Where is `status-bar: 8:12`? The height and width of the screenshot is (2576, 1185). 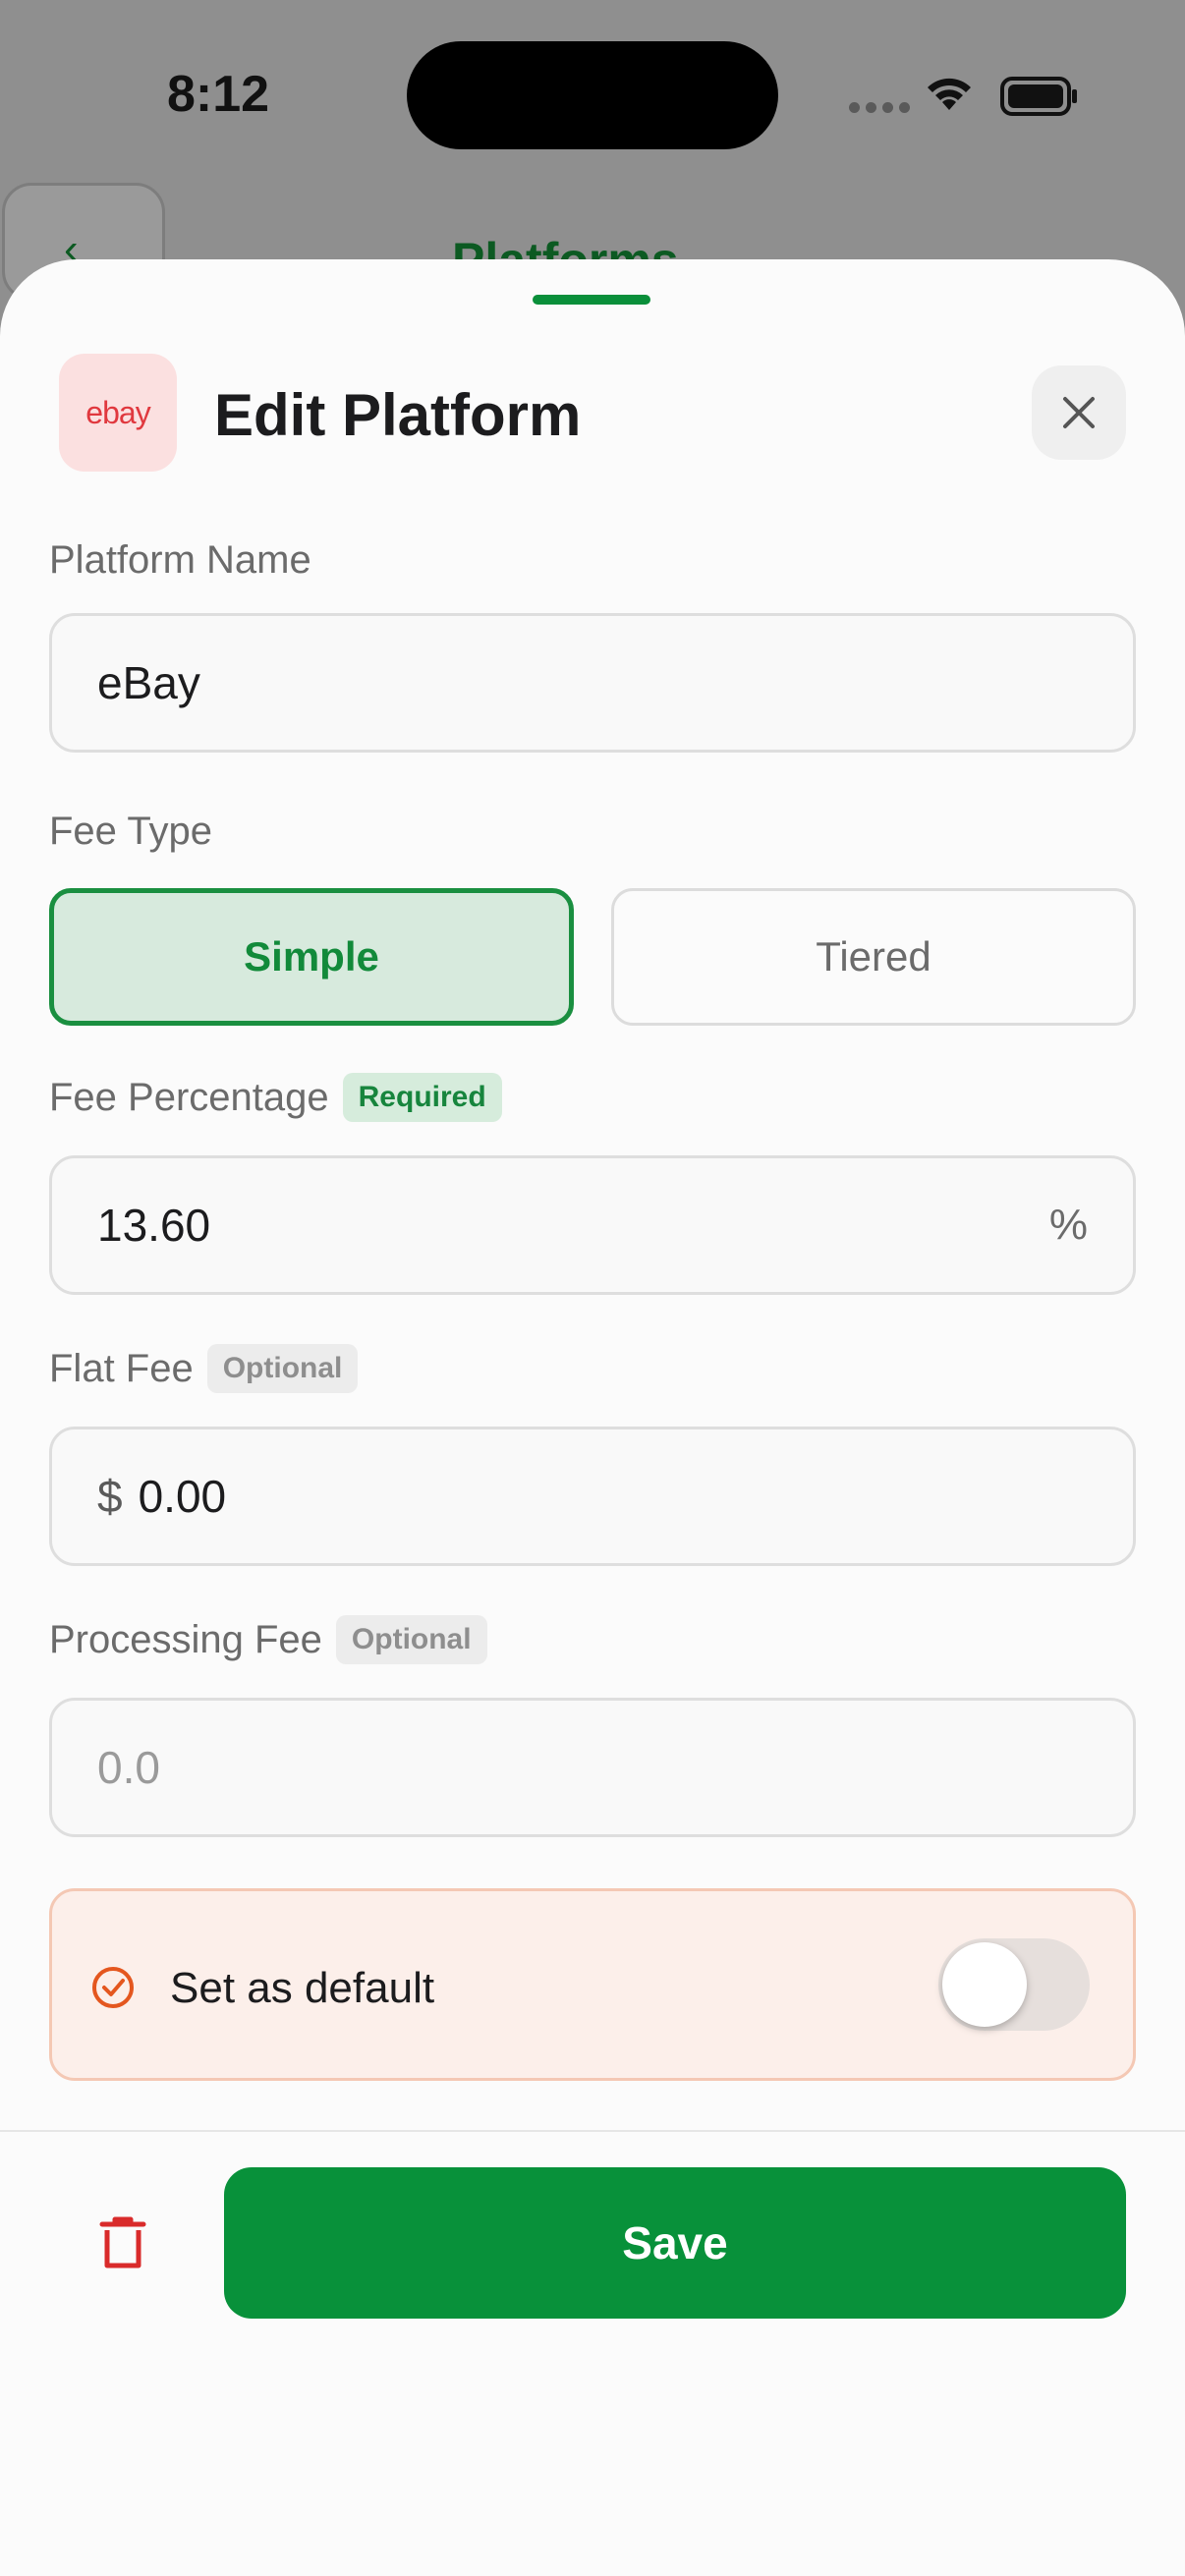 status-bar: 8:12 is located at coordinates (592, 93).